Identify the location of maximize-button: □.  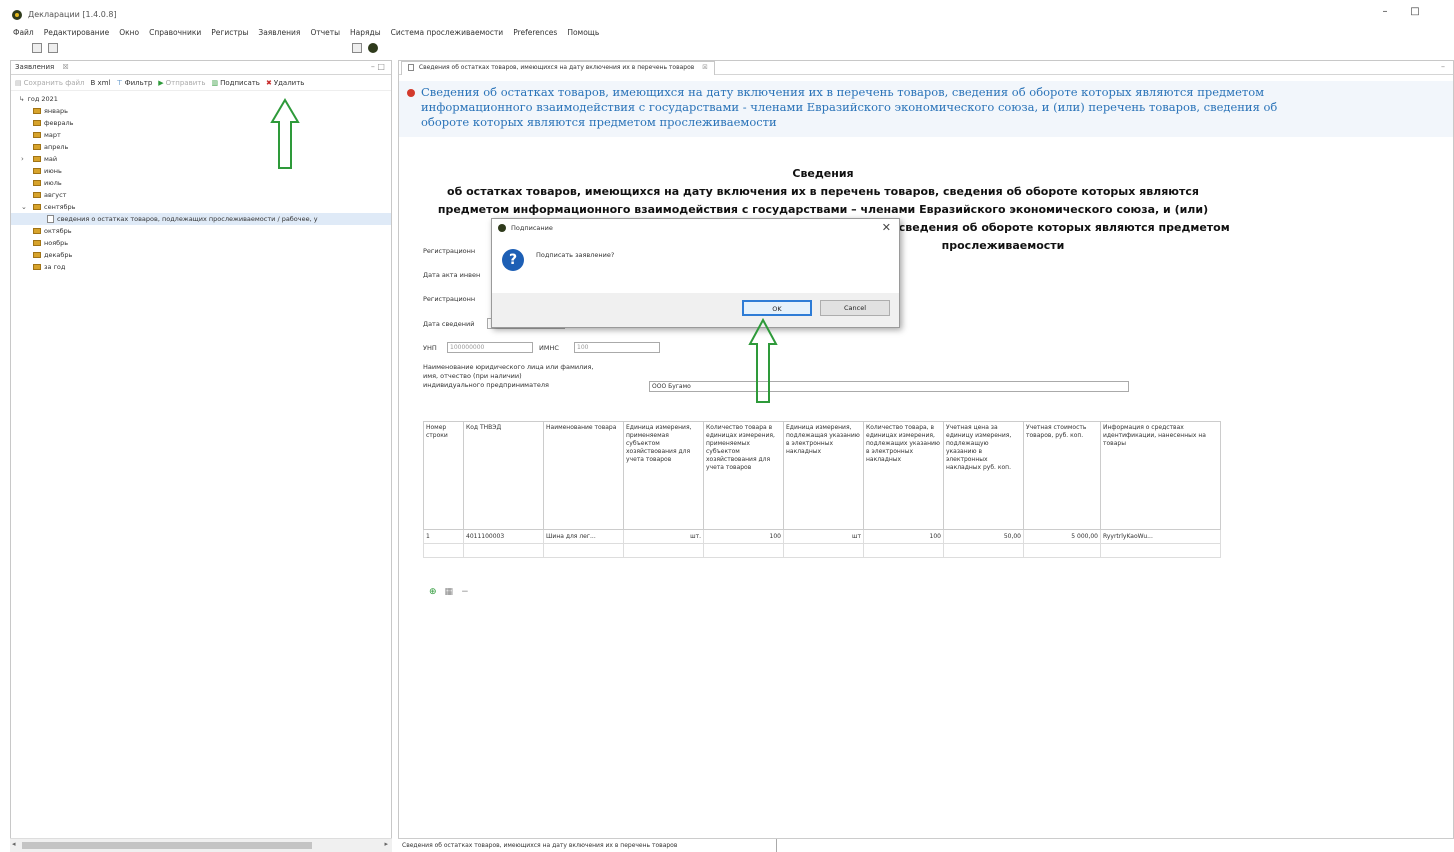
(1415, 11).